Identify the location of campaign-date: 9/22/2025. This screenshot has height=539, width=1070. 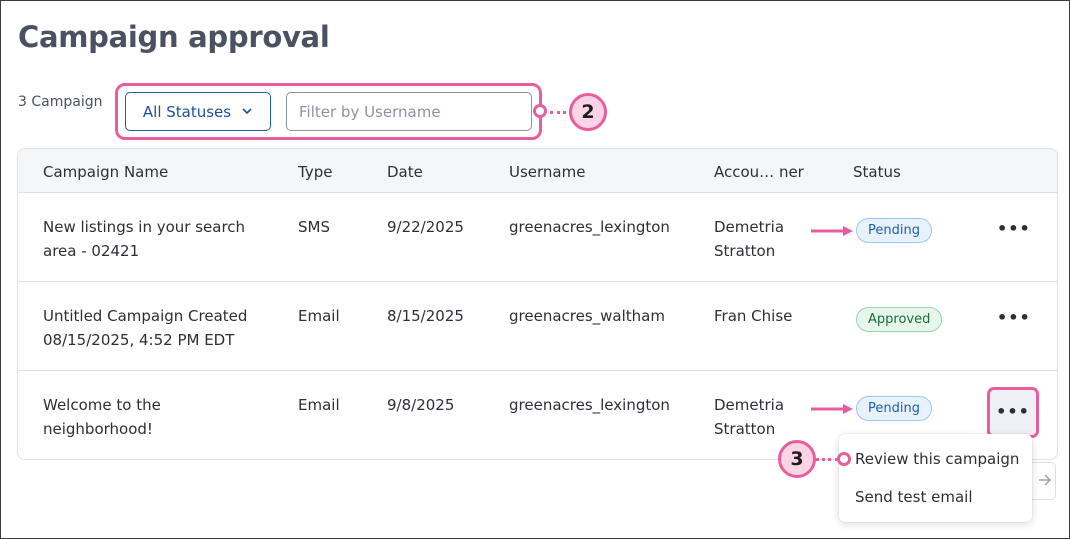
(425, 227).